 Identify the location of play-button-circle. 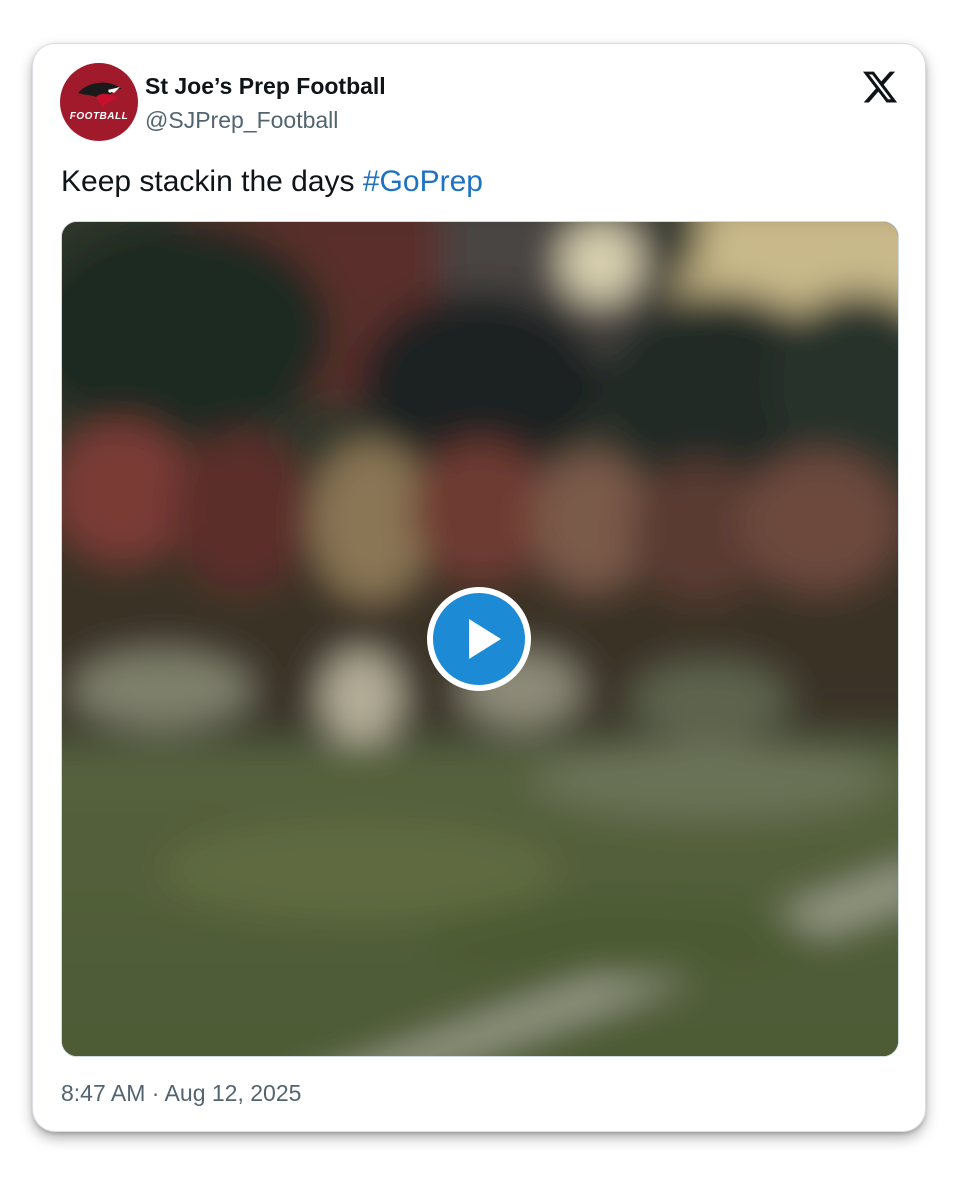
(479, 639).